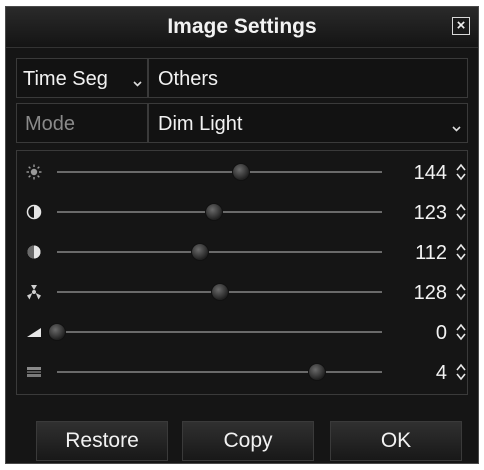 Image resolution: width=484 pixels, height=470 pixels. What do you see at coordinates (215, 332) in the screenshot?
I see `sharpness-slider-track` at bounding box center [215, 332].